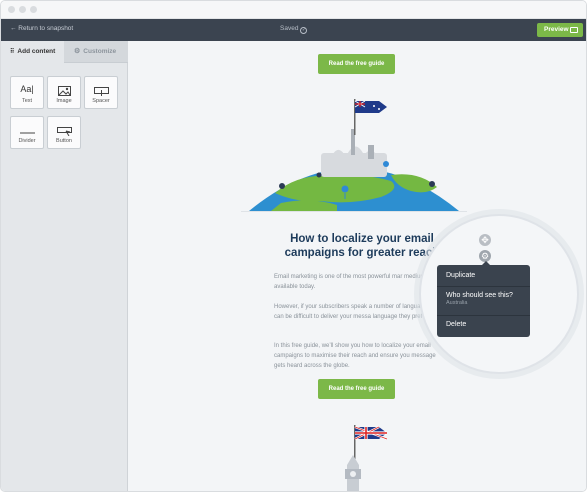 The width and height of the screenshot is (587, 492). I want to click on window-dot-maximize, so click(33, 9).